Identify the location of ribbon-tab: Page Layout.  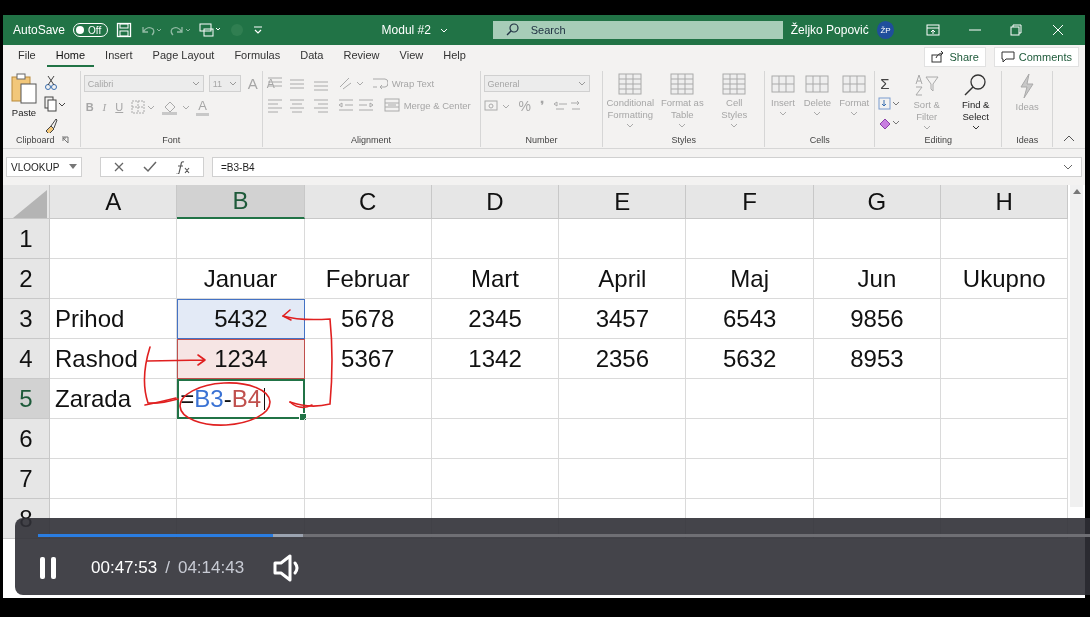
(183, 56).